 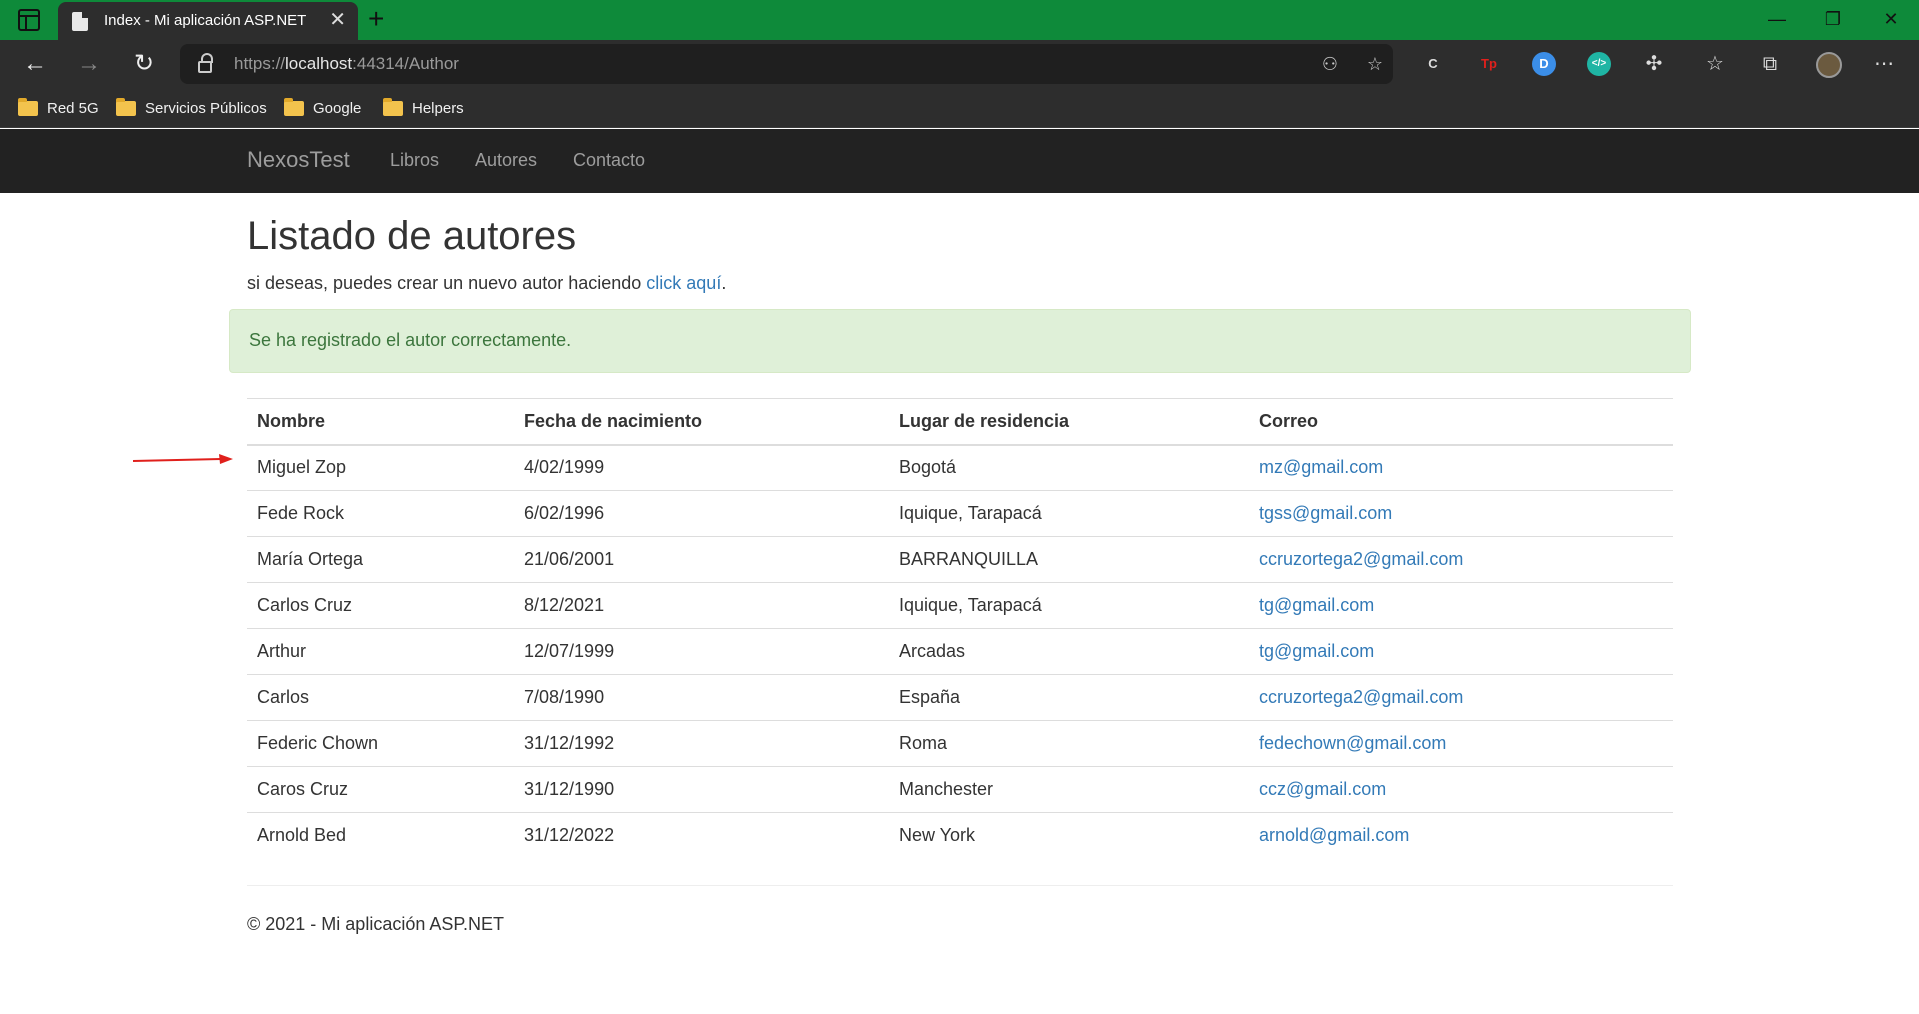 I want to click on cell-fecha: 31/12/1990, so click(x=701, y=789).